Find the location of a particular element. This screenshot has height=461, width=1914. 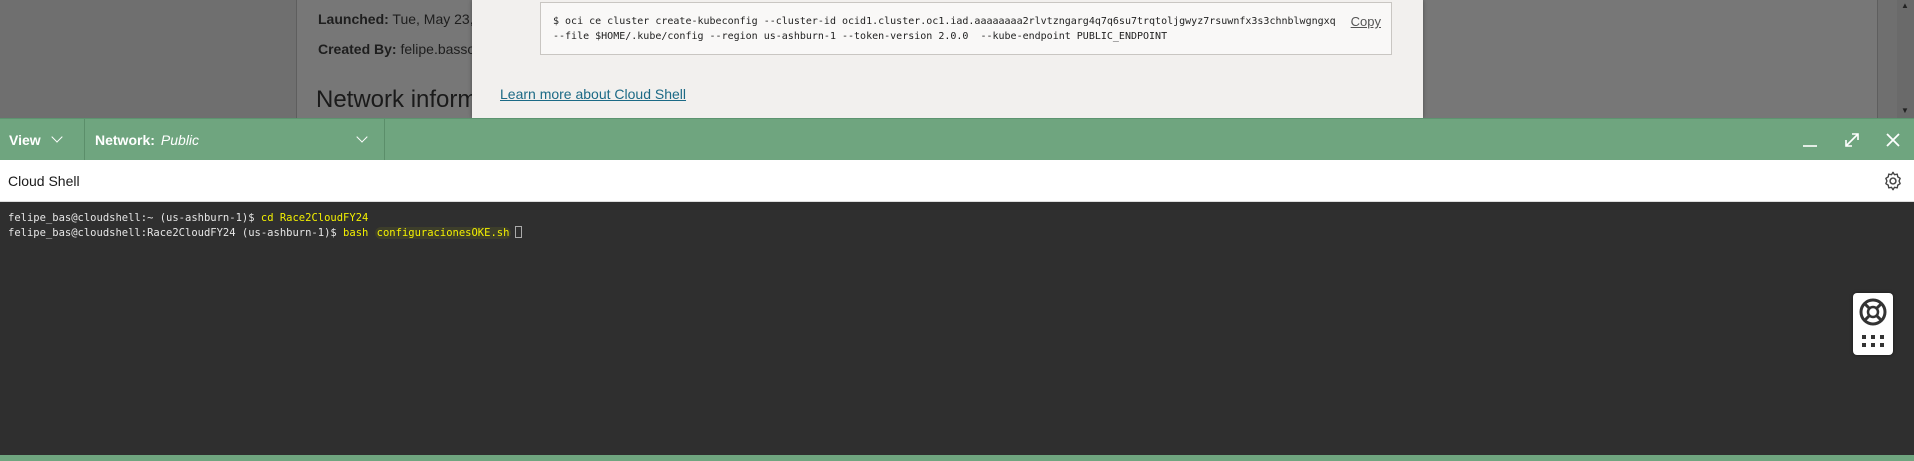

gear-icon is located at coordinates (1893, 181).